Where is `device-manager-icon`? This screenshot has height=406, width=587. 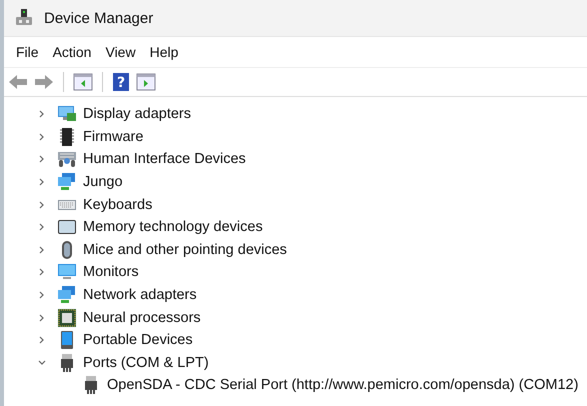
device-manager-icon is located at coordinates (24, 18).